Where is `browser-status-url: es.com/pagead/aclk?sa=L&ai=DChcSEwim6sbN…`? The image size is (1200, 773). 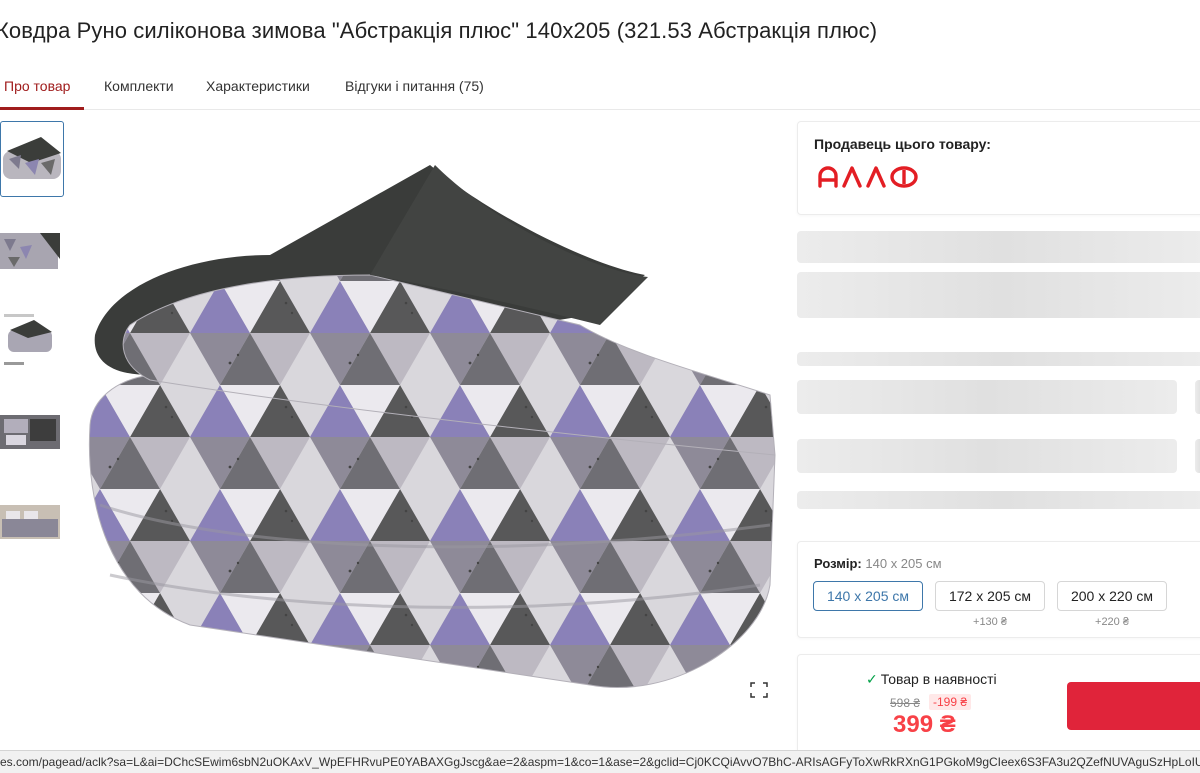 browser-status-url: es.com/pagead/aclk?sa=L&ai=DChcSEwim6sbN… is located at coordinates (600, 761).